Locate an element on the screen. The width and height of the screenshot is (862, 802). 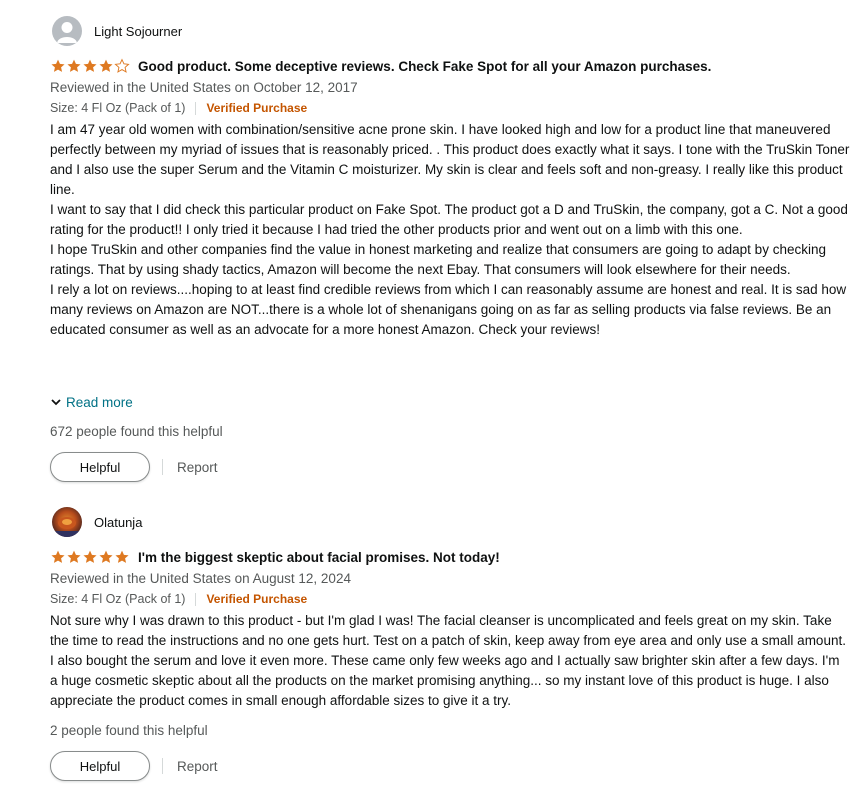
person-silhouette-icon is located at coordinates (67, 32).